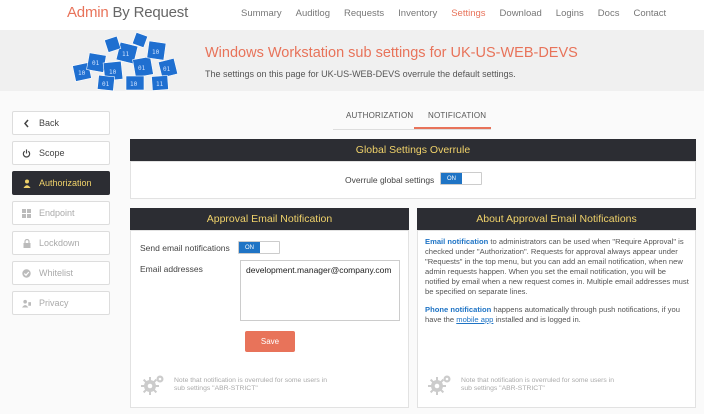 The width and height of the screenshot is (704, 414). I want to click on send-email-toggle: ON, so click(259, 247).